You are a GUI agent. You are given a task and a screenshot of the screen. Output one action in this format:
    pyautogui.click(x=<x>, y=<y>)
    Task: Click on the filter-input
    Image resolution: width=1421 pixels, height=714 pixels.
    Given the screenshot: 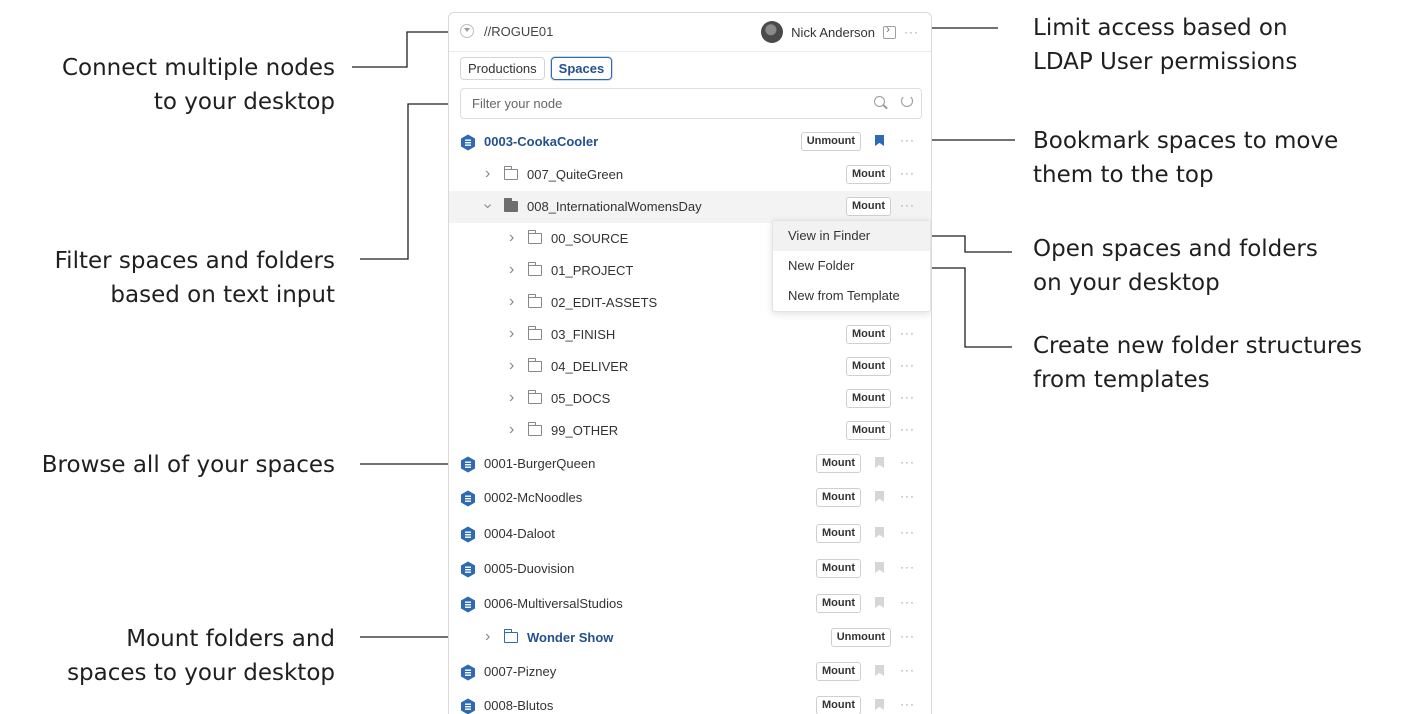 What is the action you would take?
    pyautogui.click(x=662, y=103)
    